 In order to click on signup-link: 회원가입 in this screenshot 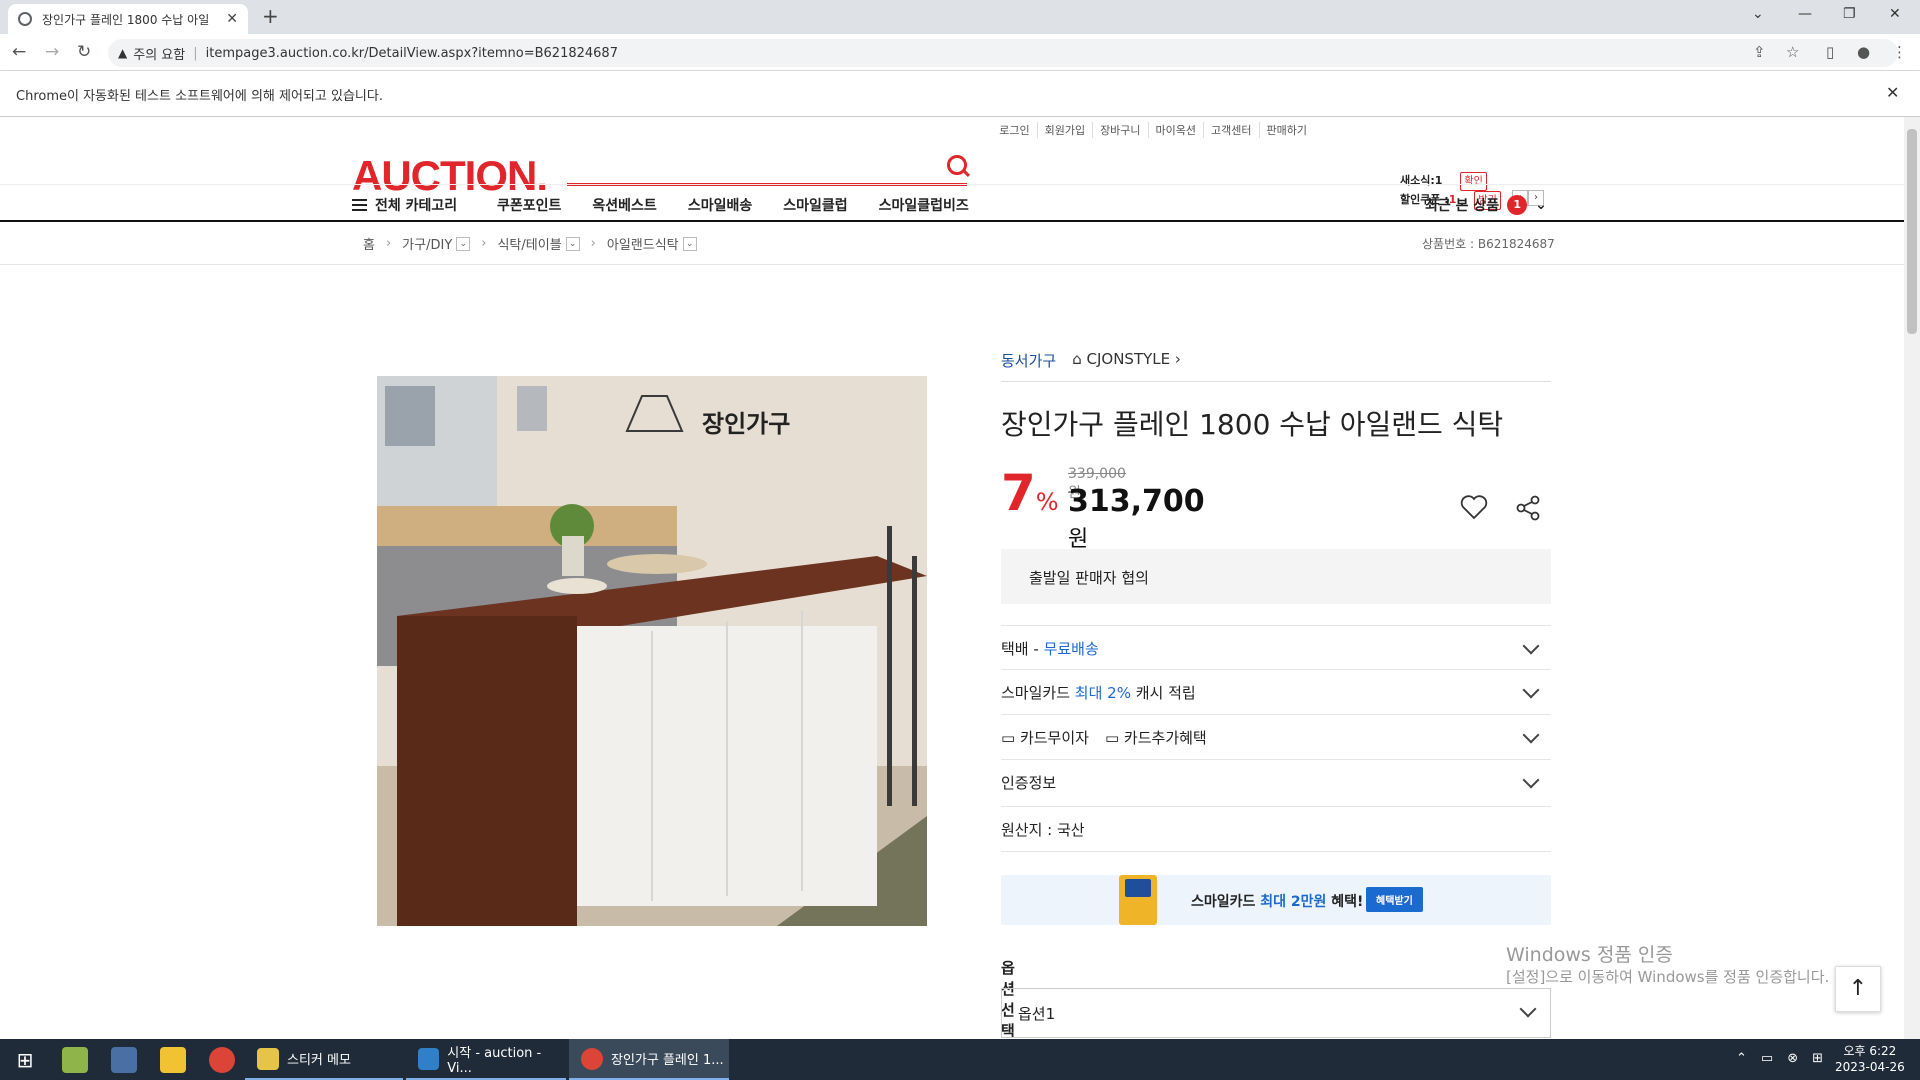, I will do `click(1064, 130)`.